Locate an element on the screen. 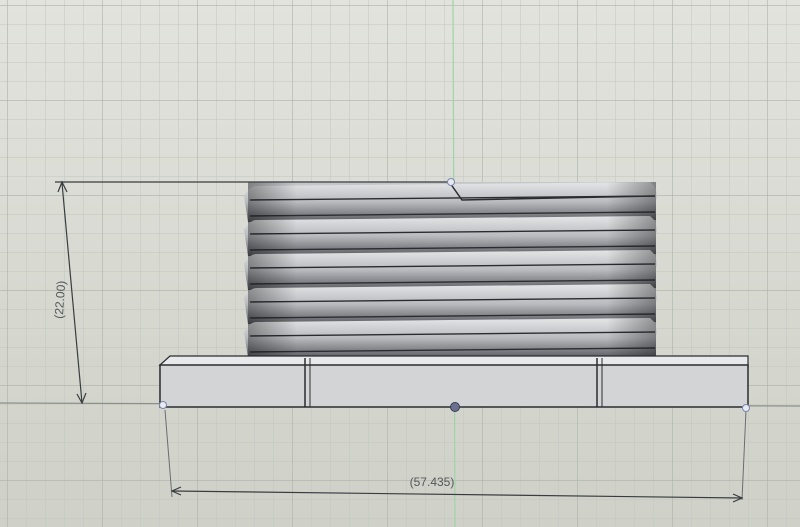  snap-point-top is located at coordinates (451, 182).